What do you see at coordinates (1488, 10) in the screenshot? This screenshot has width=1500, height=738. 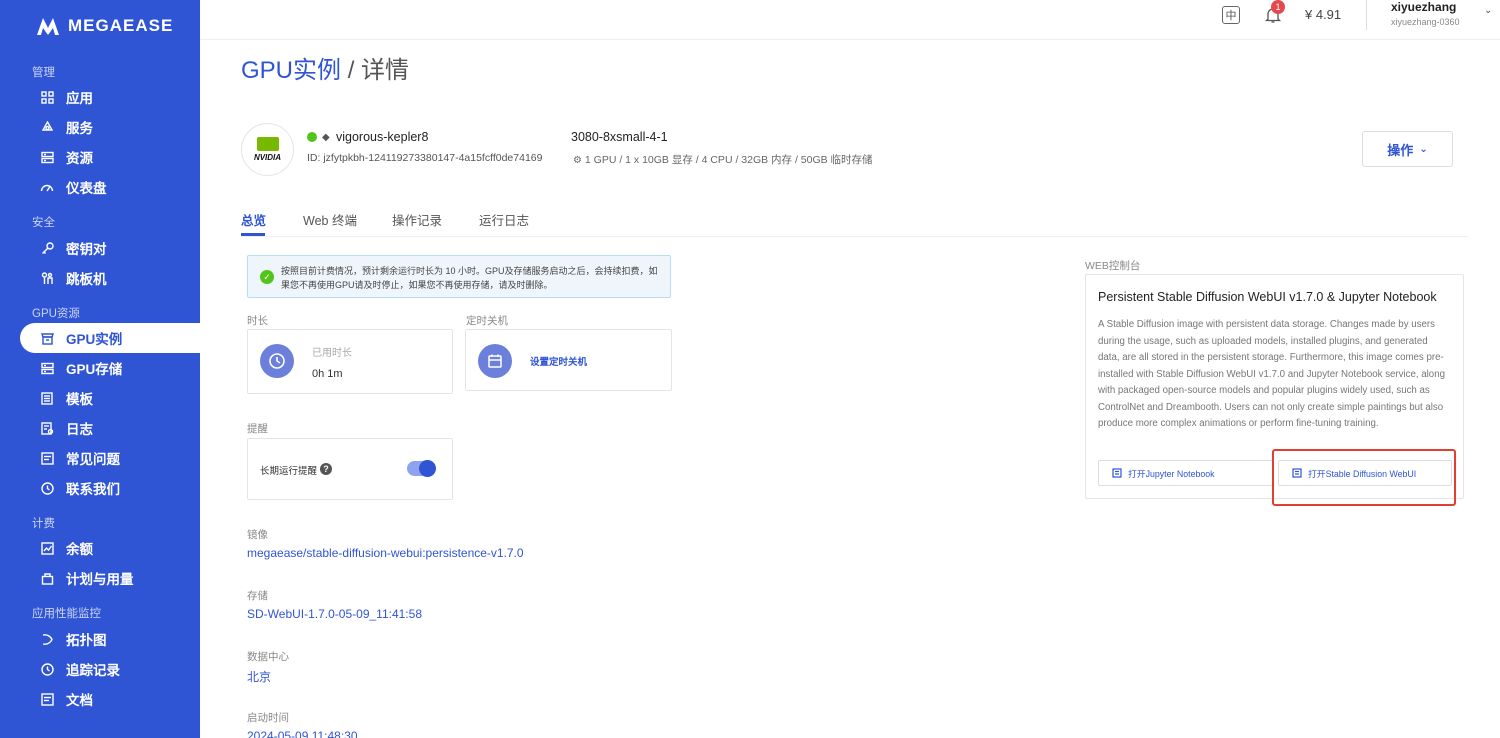 I see `chevron-down-icon: ⌄` at bounding box center [1488, 10].